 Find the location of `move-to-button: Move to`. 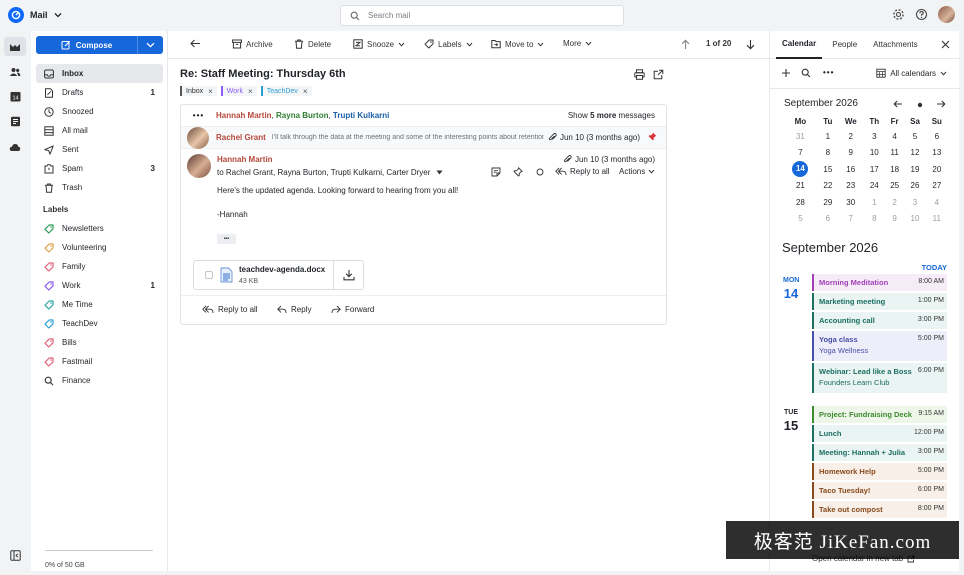

move-to-button: Move to is located at coordinates (517, 44).